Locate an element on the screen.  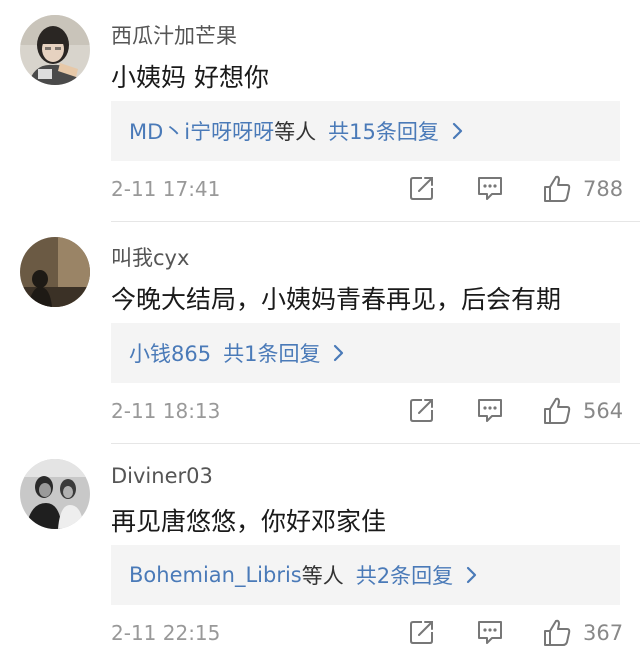
reply-count: 共2条回复 is located at coordinates (404, 575).